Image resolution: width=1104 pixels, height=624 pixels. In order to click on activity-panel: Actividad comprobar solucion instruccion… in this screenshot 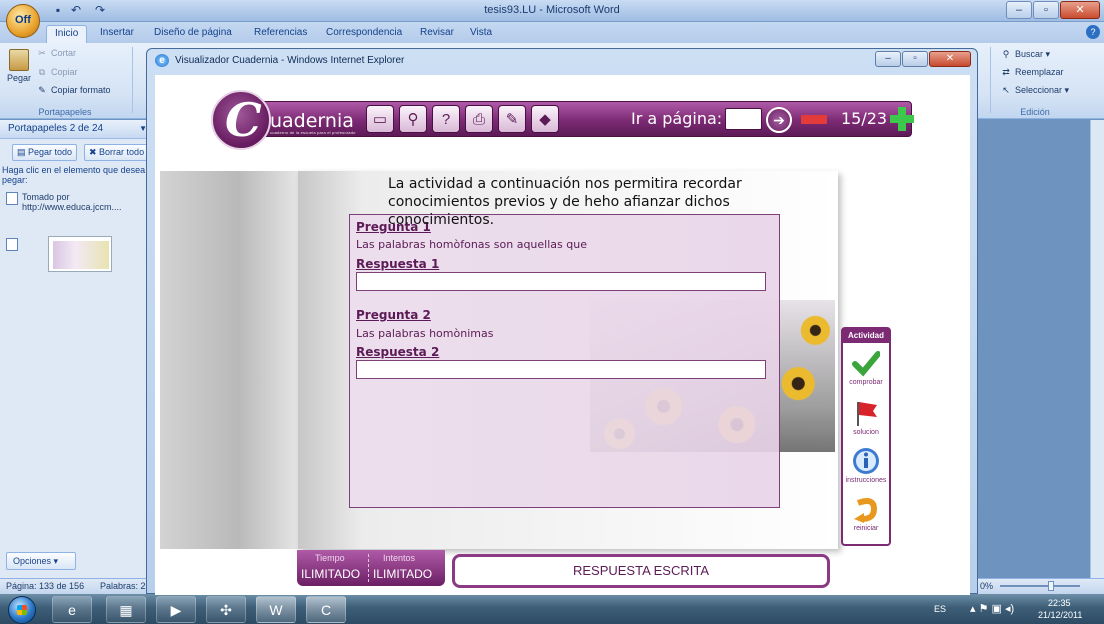, I will do `click(866, 436)`.